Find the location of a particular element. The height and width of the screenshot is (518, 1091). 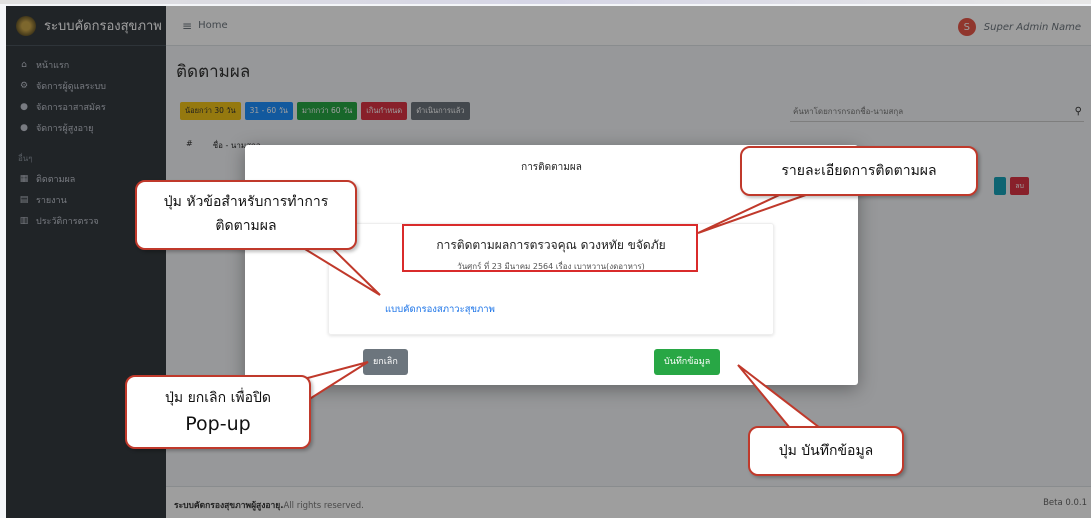

callout-details: รายละเอียดการติดตามผล is located at coordinates (859, 171).